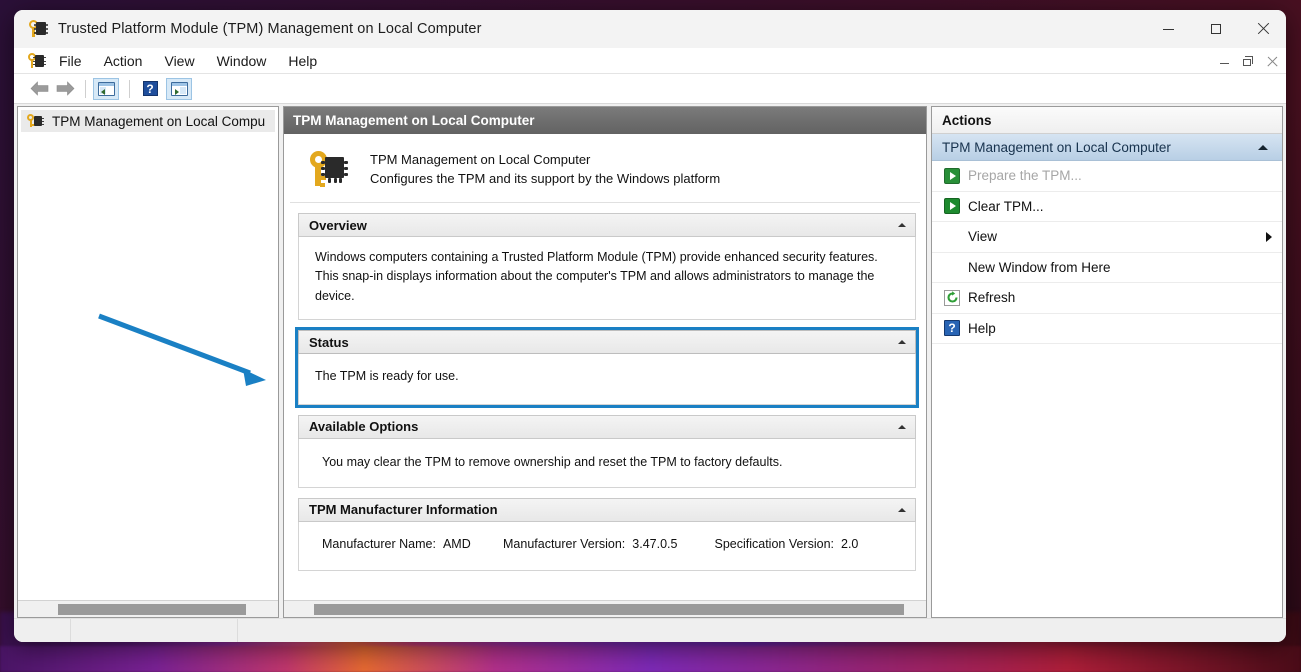 The image size is (1301, 672). Describe the element at coordinates (1107, 480) in the screenshot. I see `actions-pane-empty-space` at that location.